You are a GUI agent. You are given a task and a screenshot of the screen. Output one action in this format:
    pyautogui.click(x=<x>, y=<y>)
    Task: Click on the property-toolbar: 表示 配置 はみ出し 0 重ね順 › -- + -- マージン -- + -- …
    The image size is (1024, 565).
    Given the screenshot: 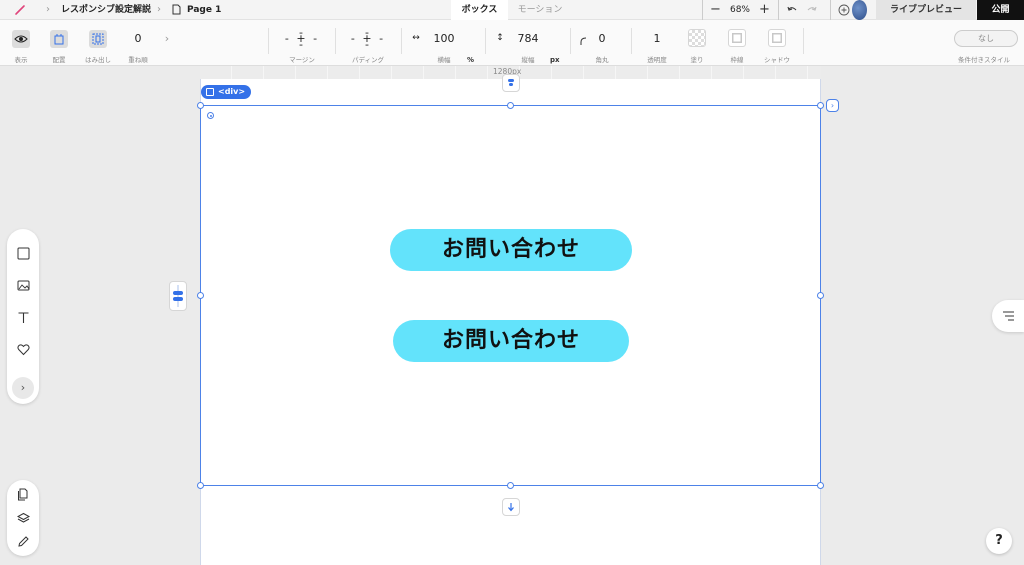 What is the action you would take?
    pyautogui.click(x=512, y=43)
    